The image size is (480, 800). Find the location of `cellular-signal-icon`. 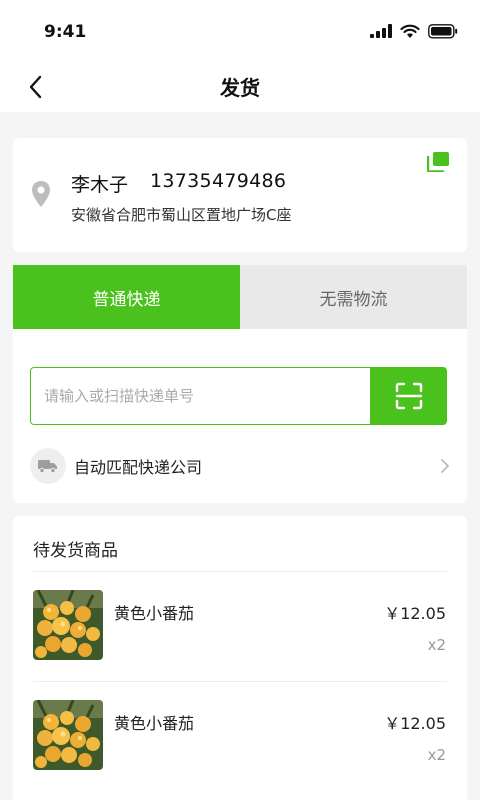

cellular-signal-icon is located at coordinates (381, 31).